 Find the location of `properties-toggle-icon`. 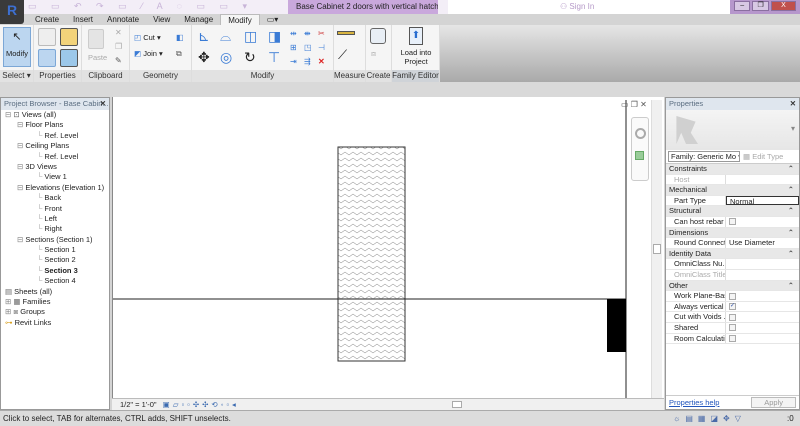

properties-toggle-icon is located at coordinates (47, 58).